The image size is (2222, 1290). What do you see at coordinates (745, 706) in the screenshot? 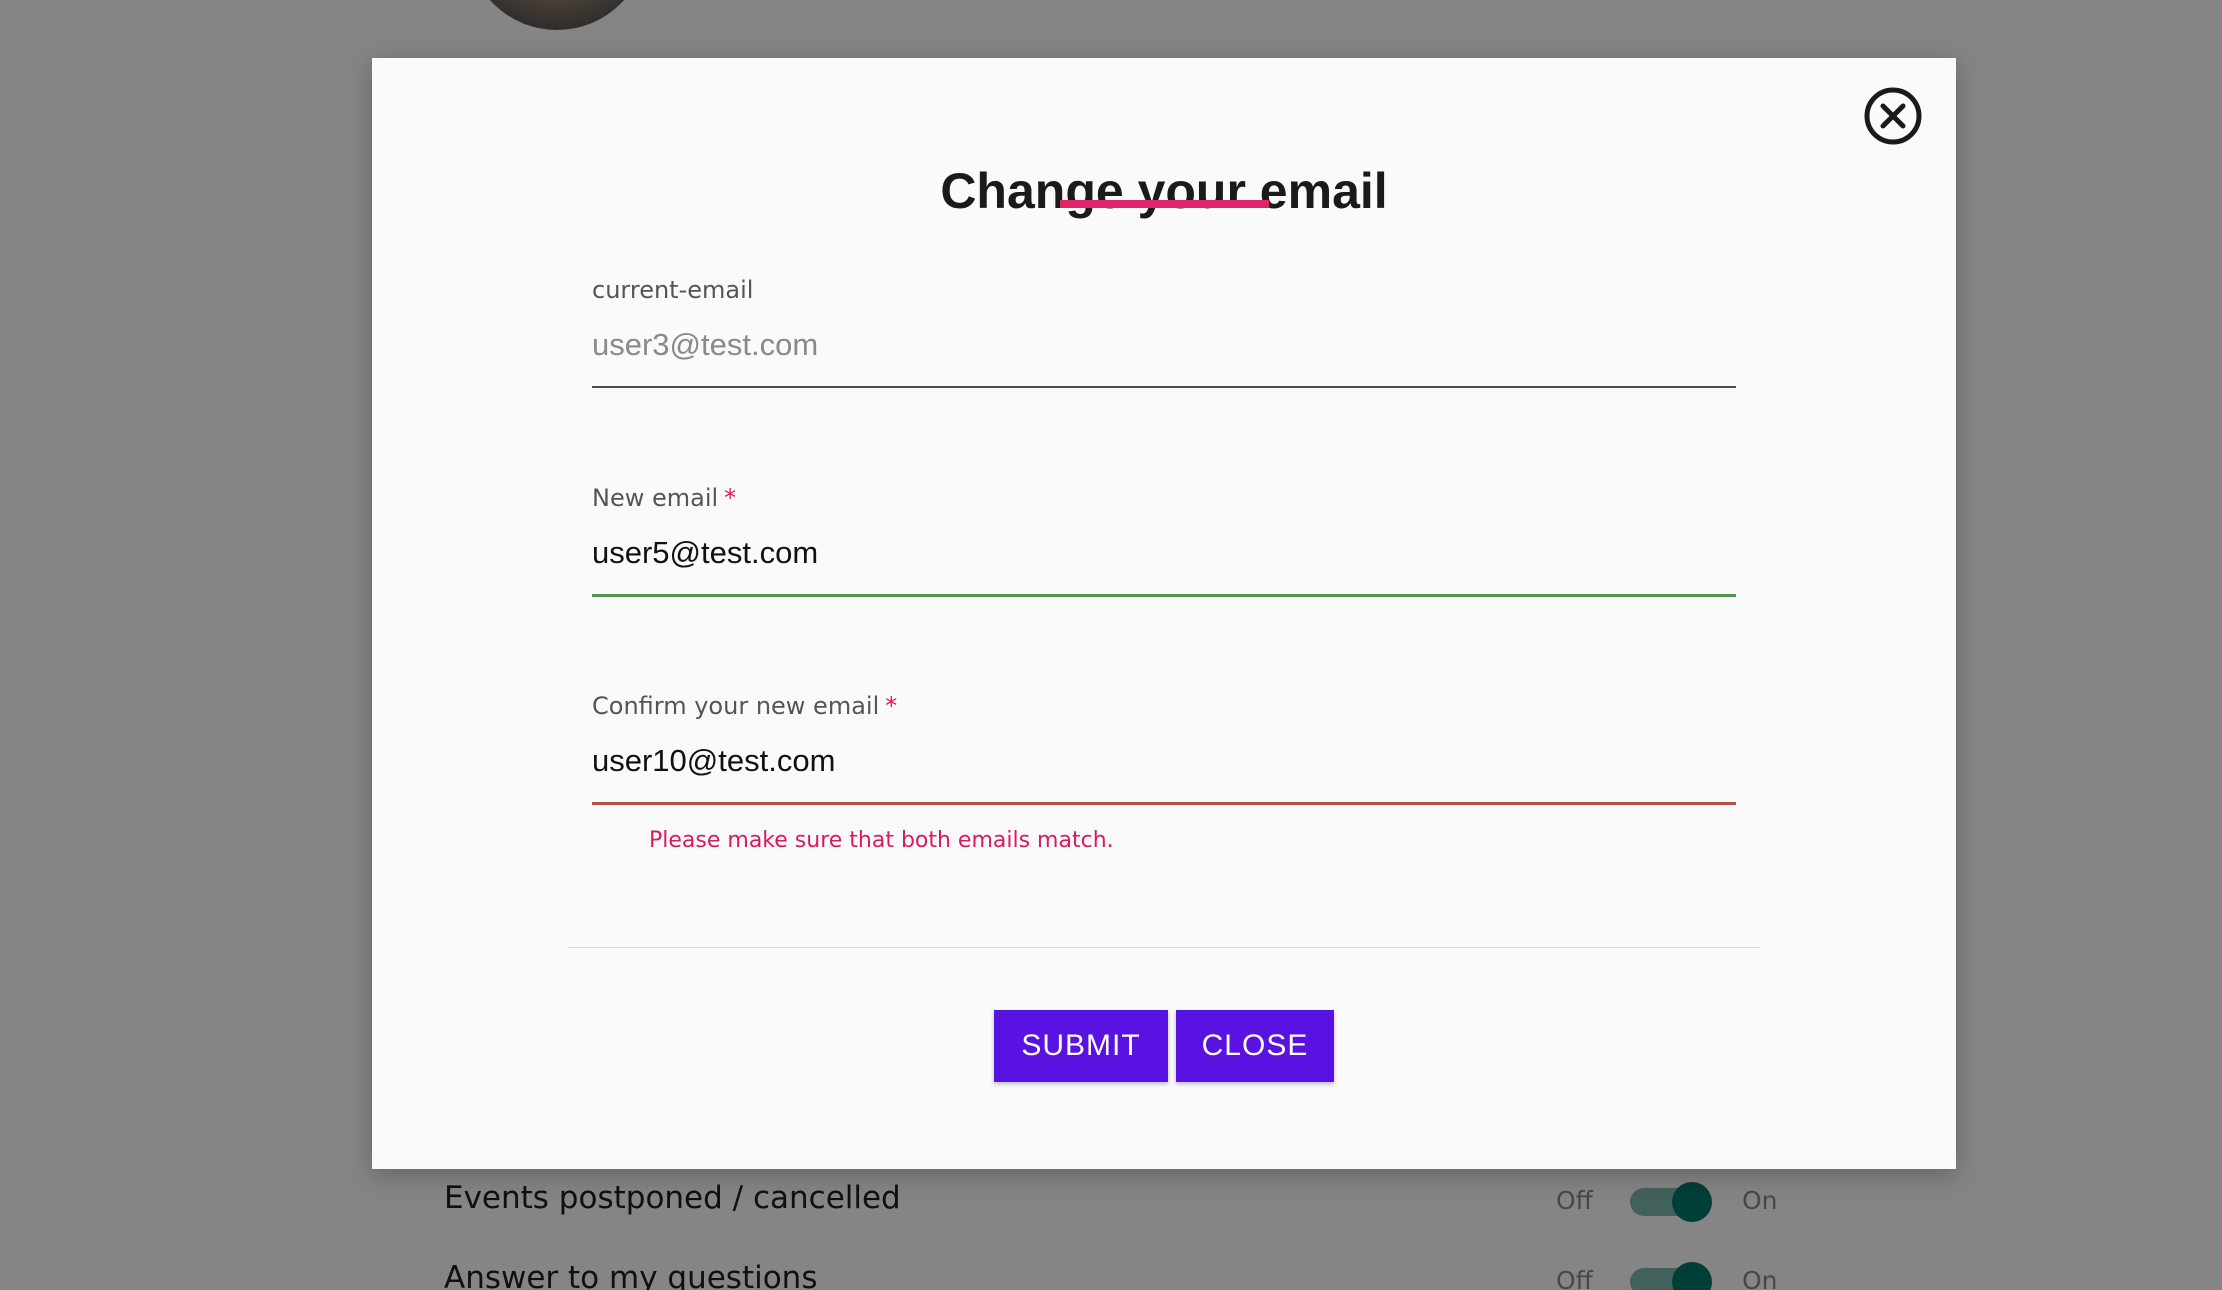
I see `confirm-email-label: Confirm your new email *` at bounding box center [745, 706].